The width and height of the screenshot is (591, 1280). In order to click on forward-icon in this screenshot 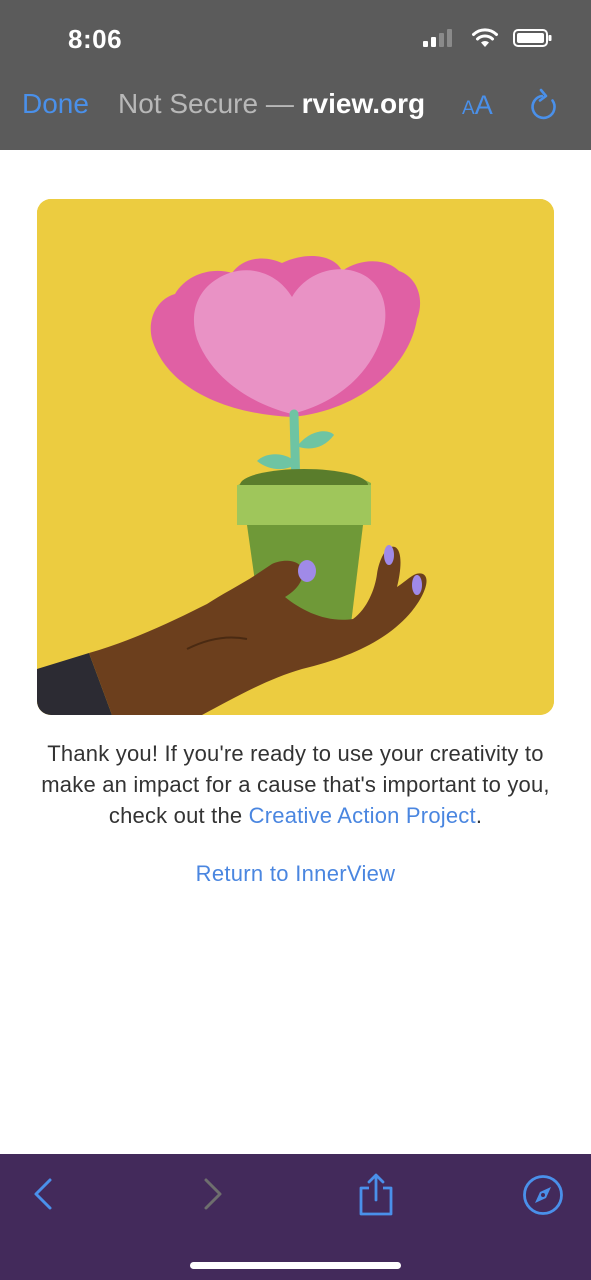, I will do `click(212, 1194)`.